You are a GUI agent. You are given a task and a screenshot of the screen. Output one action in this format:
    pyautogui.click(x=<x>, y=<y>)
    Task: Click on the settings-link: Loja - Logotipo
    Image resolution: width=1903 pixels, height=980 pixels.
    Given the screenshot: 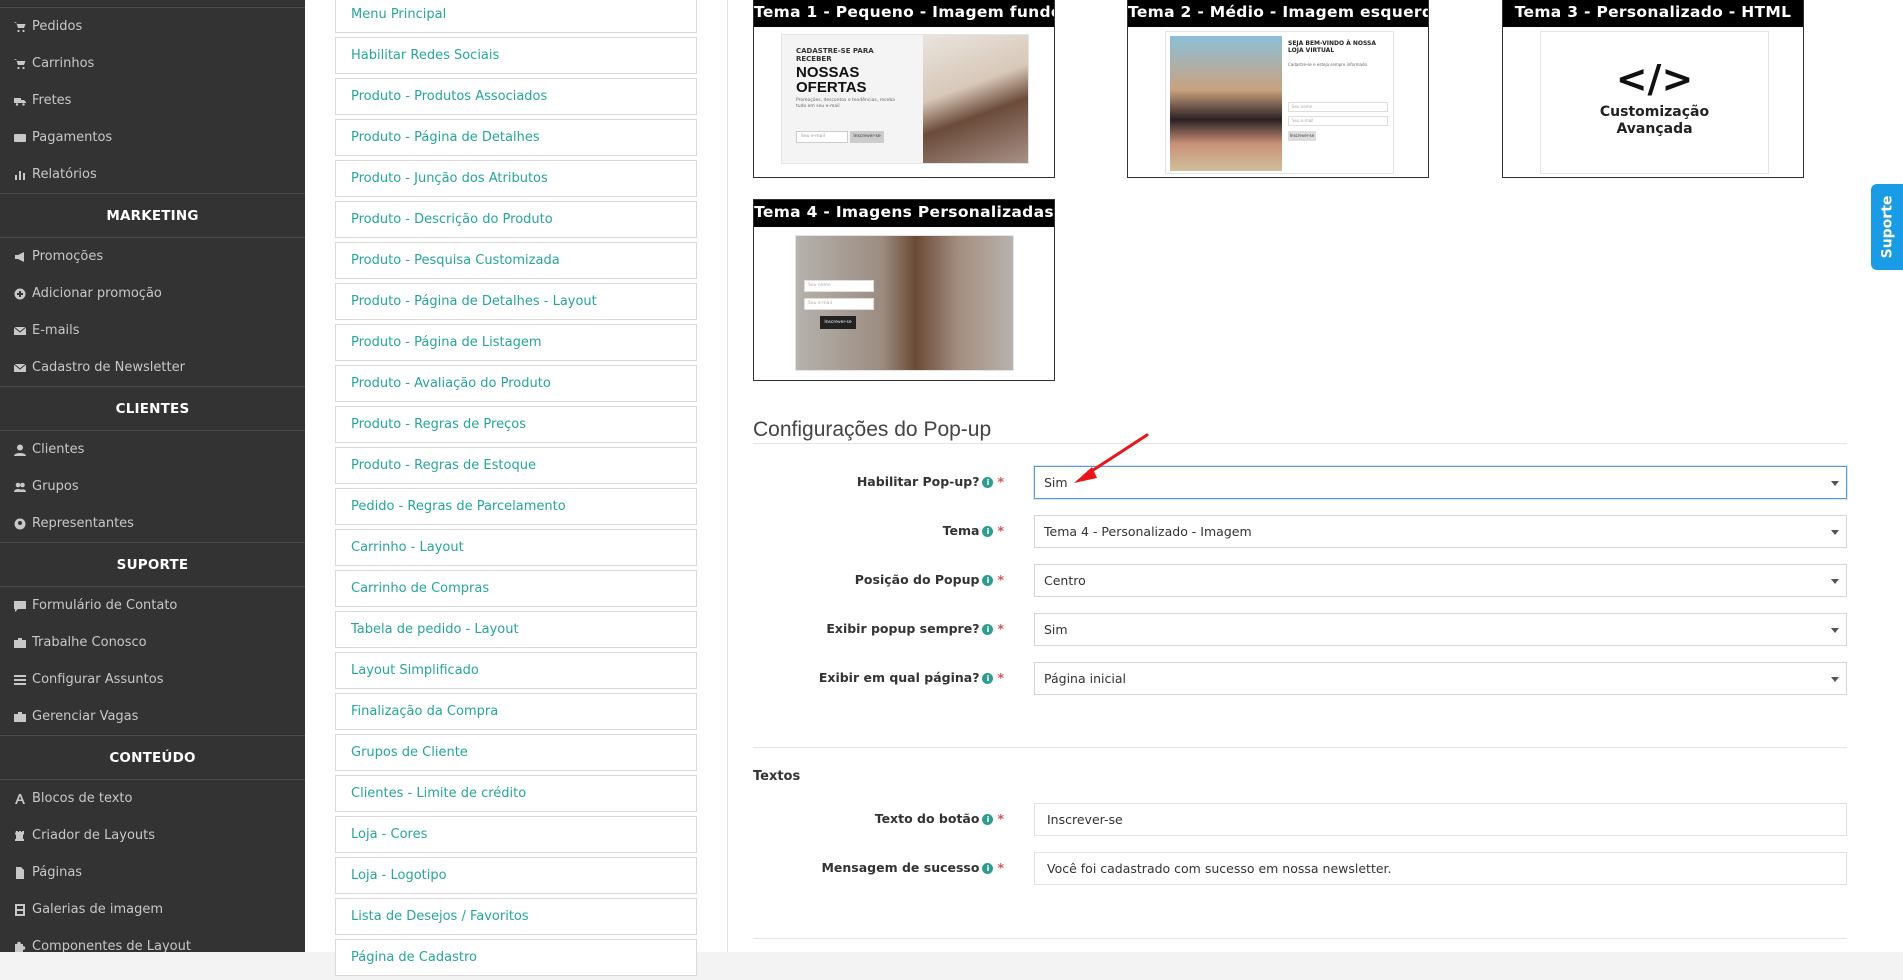 What is the action you would take?
    pyautogui.click(x=516, y=875)
    